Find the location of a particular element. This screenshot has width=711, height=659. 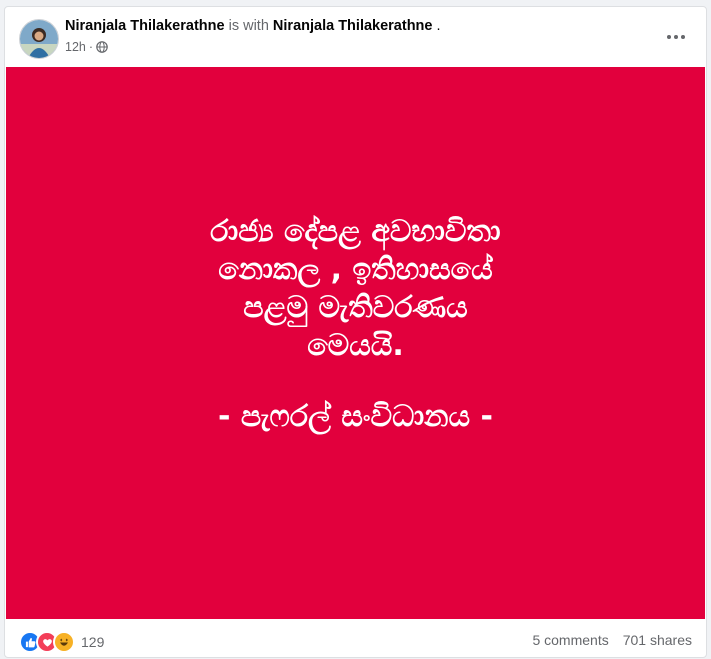

globe-icon is located at coordinates (102, 47).